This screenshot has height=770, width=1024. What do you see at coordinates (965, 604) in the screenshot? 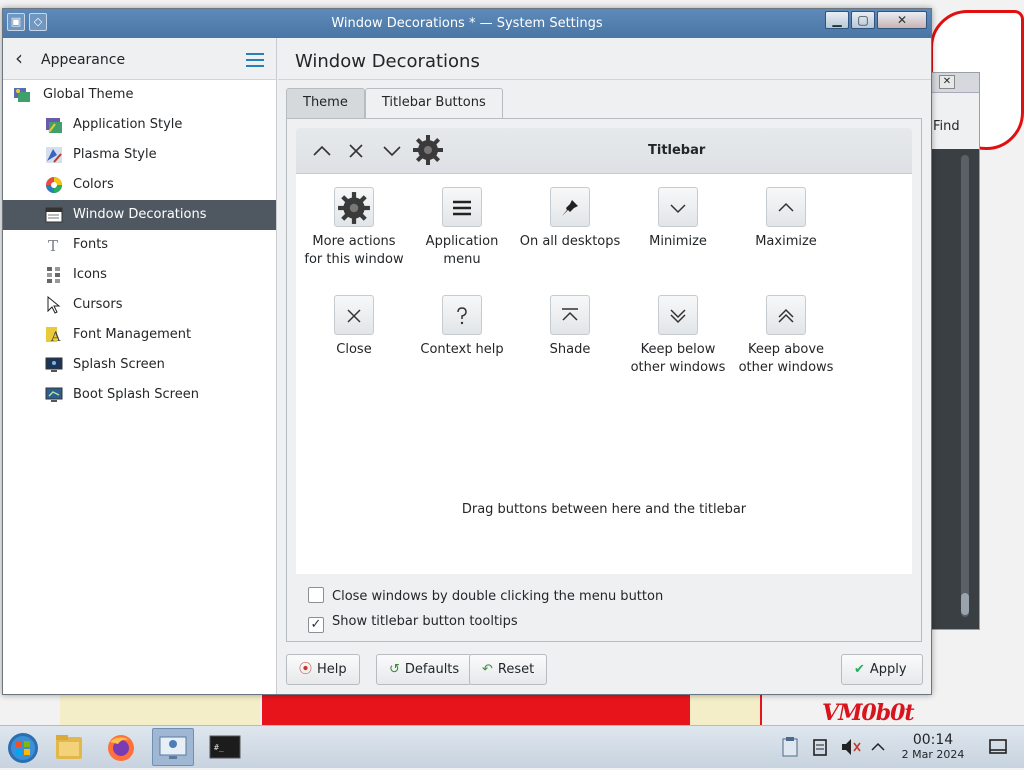
I see `background-window-scrollbar-handle` at bounding box center [965, 604].